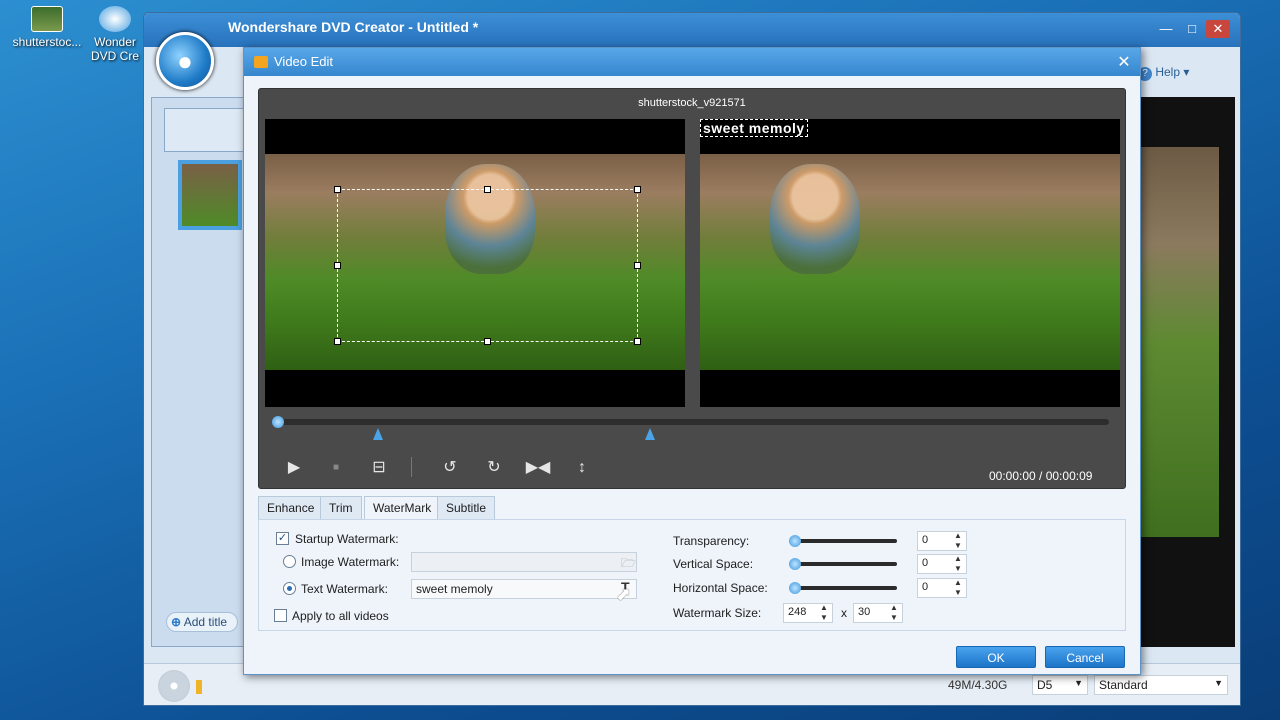 This screenshot has width=1280, height=720. What do you see at coordinates (996, 657) in the screenshot?
I see `ok-button: OK` at bounding box center [996, 657].